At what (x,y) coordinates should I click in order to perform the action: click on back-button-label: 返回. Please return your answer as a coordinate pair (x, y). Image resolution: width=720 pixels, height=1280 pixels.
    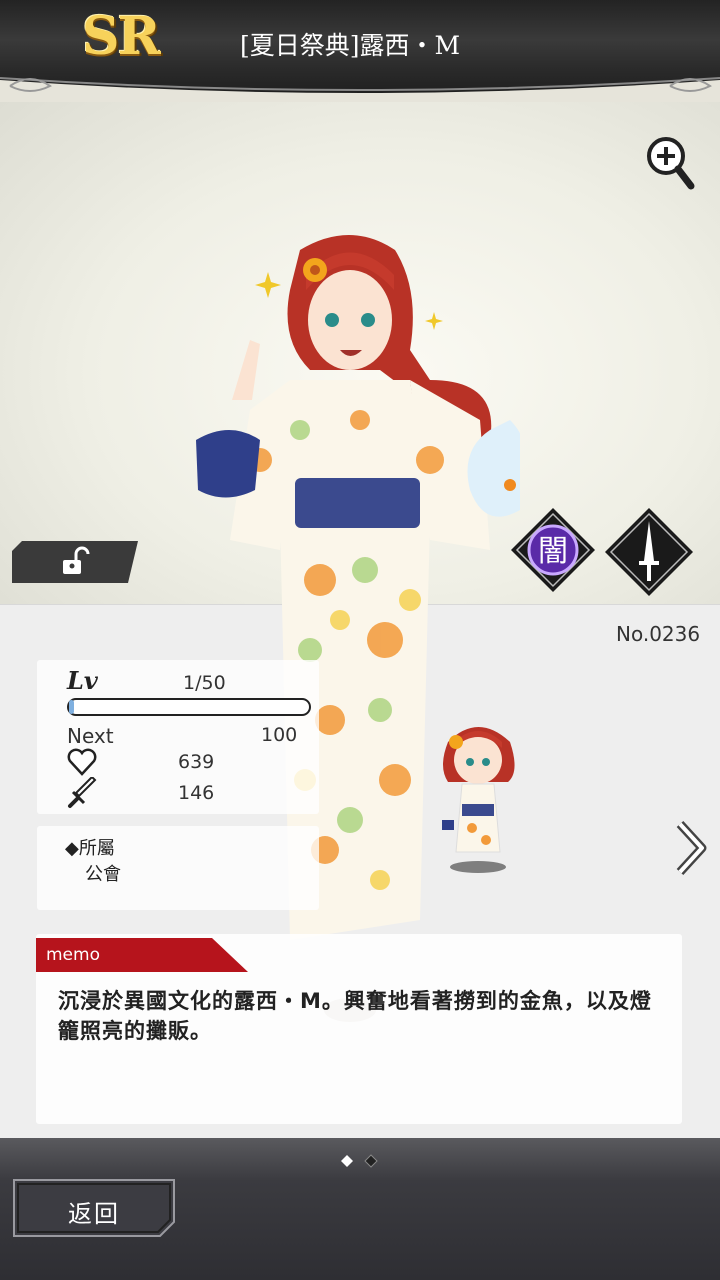
    Looking at the image, I should click on (94, 1214).